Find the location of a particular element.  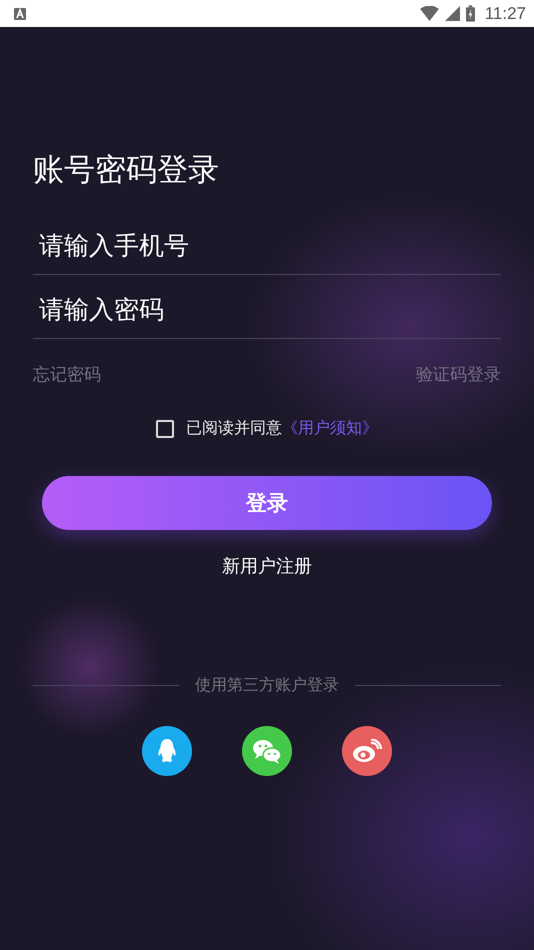

agreement-checkbox is located at coordinates (165, 429).